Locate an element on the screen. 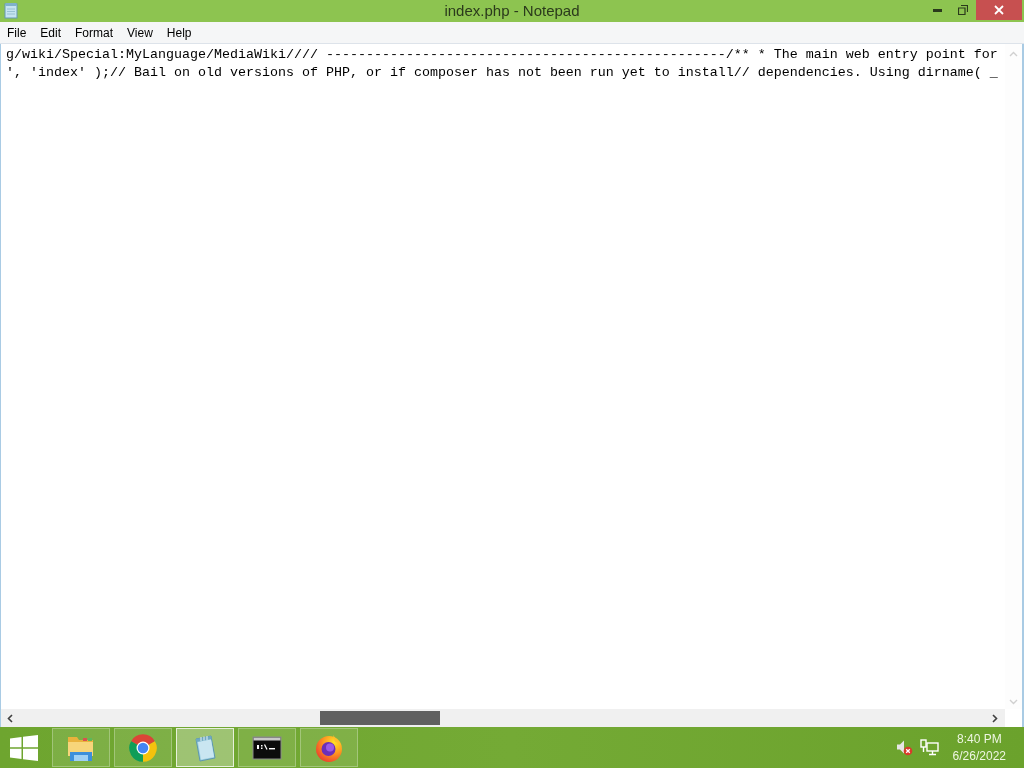 The width and height of the screenshot is (1024, 768). network-icon is located at coordinates (929, 747).